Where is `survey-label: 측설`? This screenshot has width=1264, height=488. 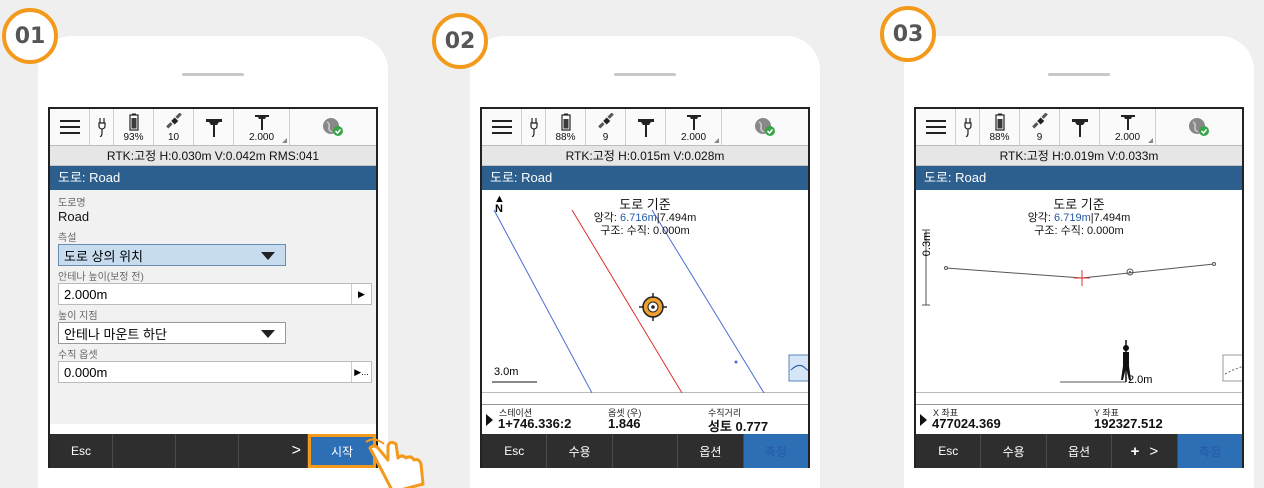
survey-label: 측설 is located at coordinates (67, 238).